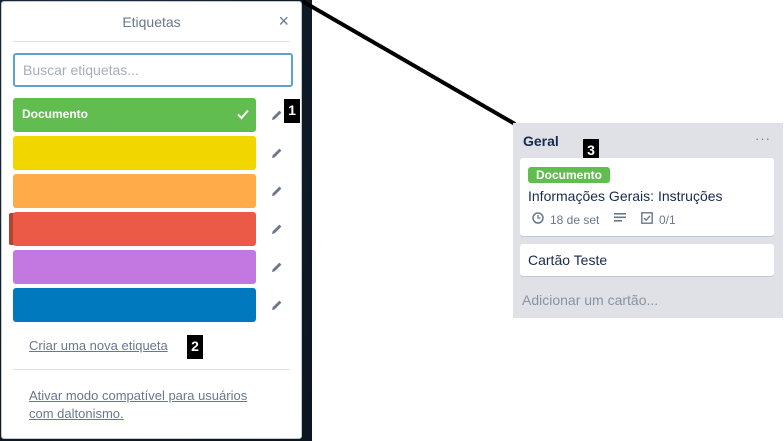 This screenshot has width=784, height=441. I want to click on label-row-blue, so click(155, 305).